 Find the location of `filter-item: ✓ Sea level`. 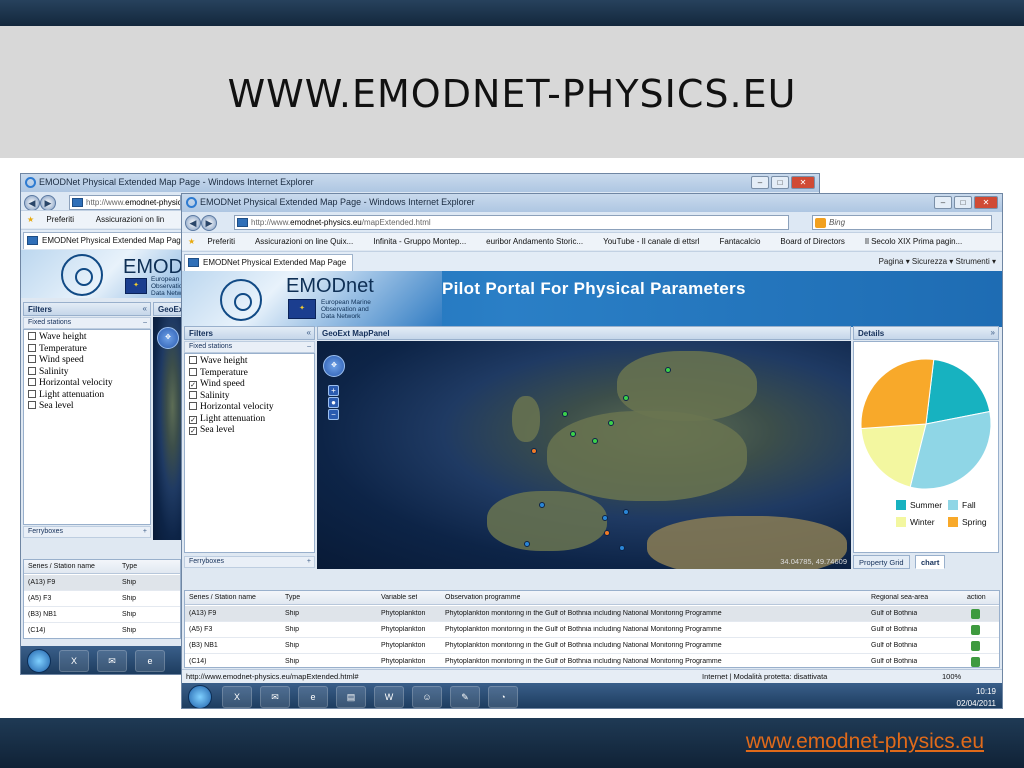

filter-item: ✓ Sea level is located at coordinates (251, 431).